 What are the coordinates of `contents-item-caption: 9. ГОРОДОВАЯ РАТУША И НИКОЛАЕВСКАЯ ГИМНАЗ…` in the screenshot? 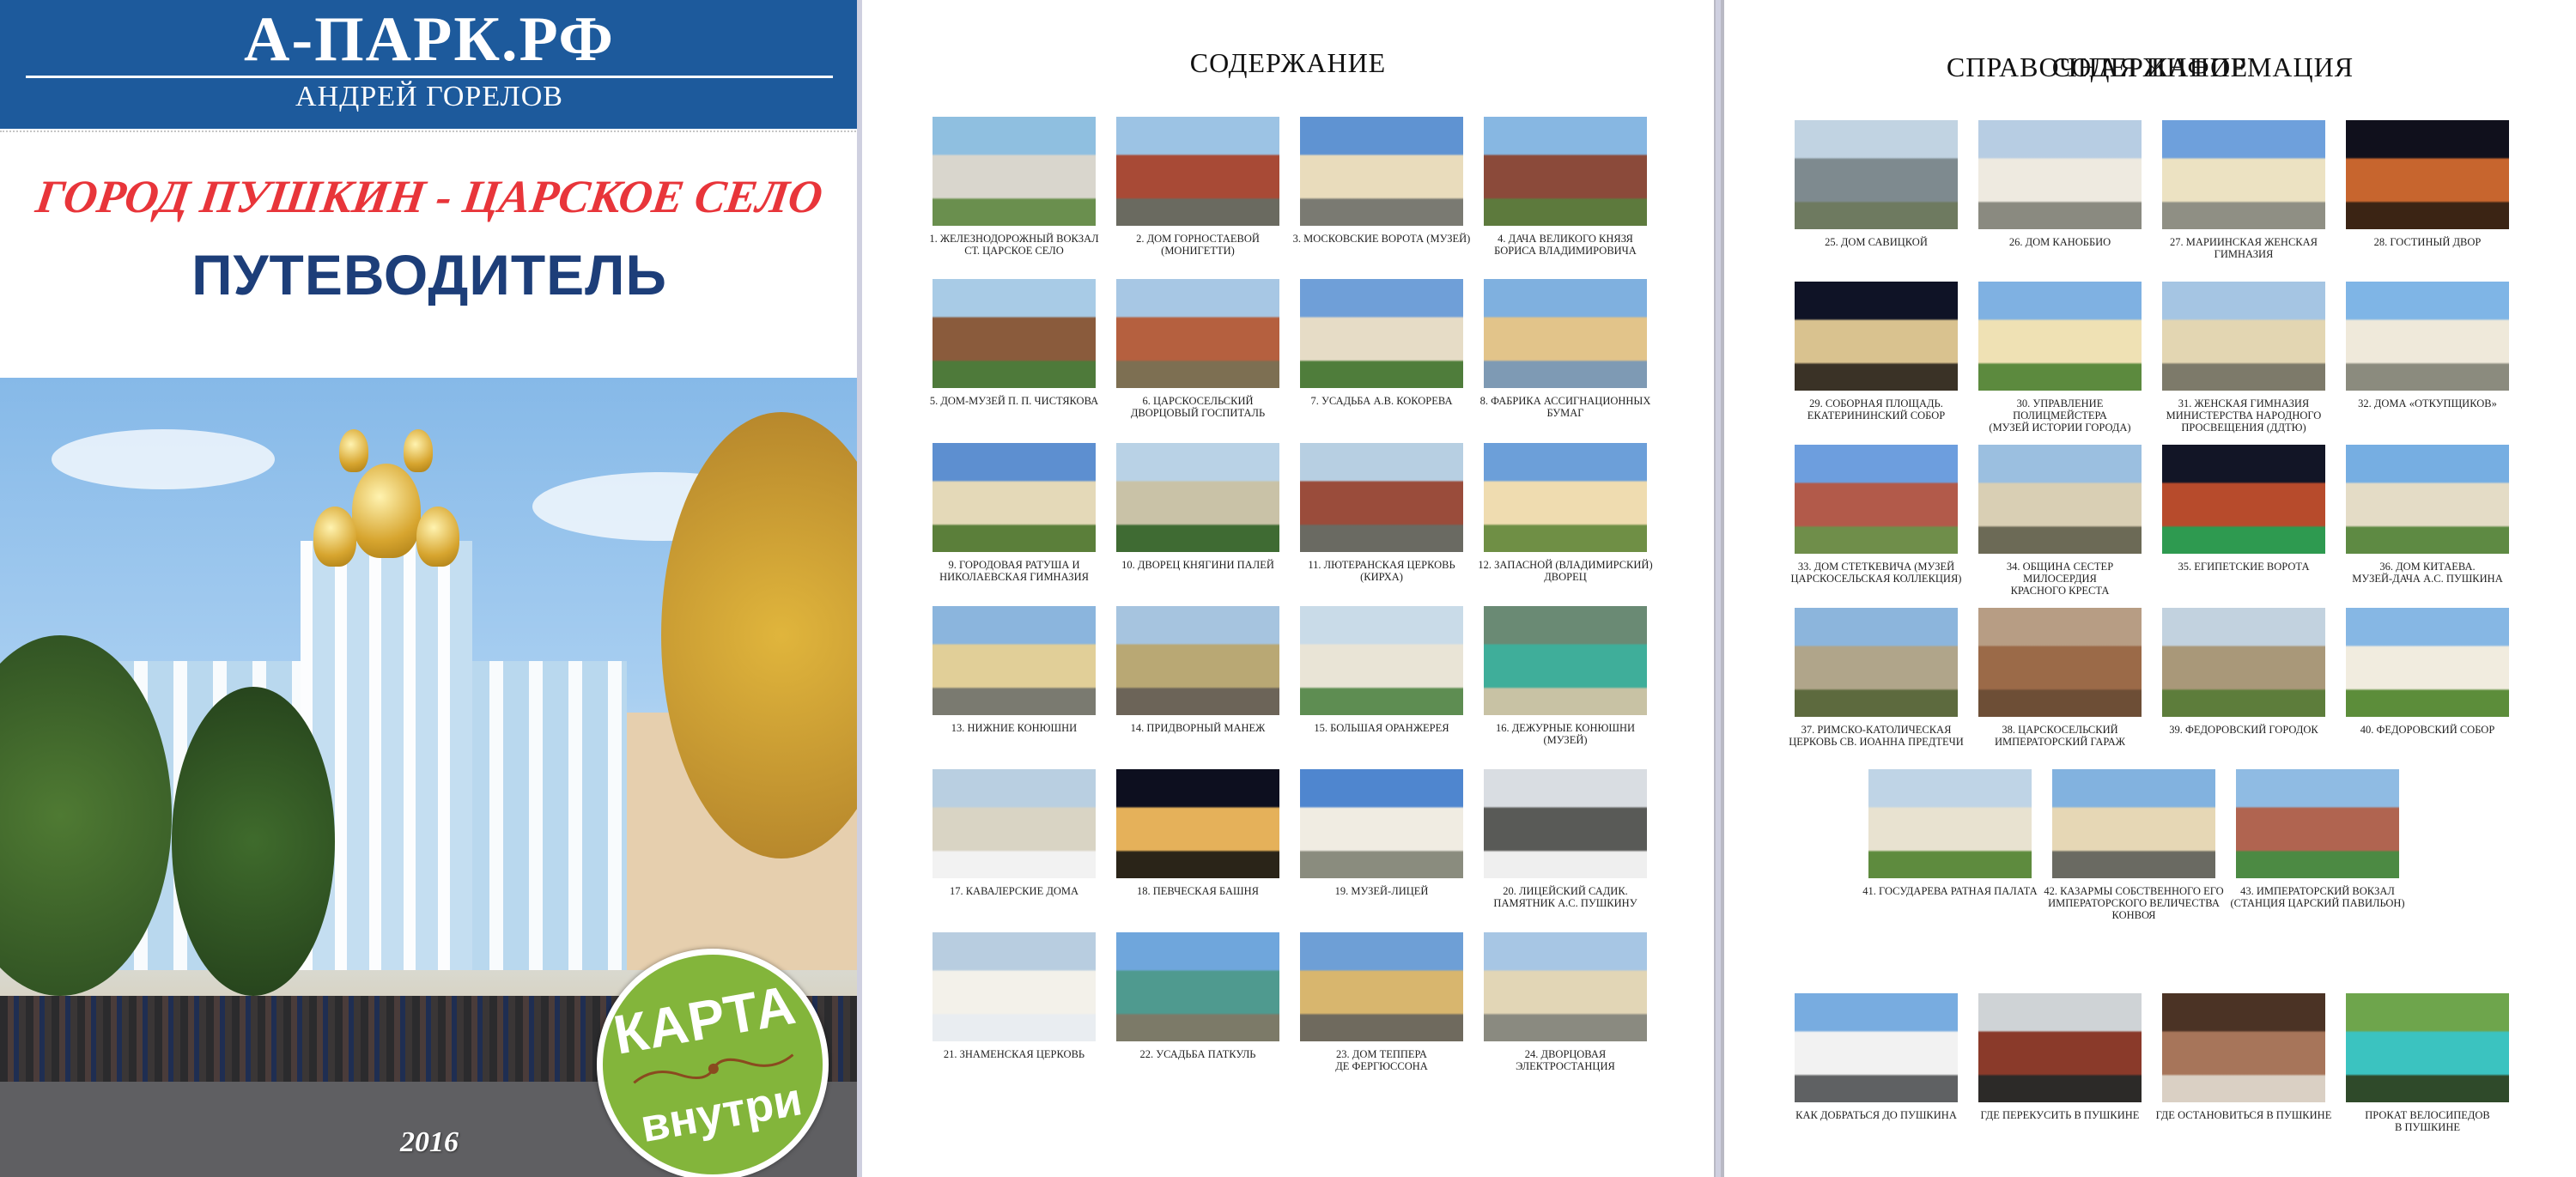 It's located at (1014, 571).